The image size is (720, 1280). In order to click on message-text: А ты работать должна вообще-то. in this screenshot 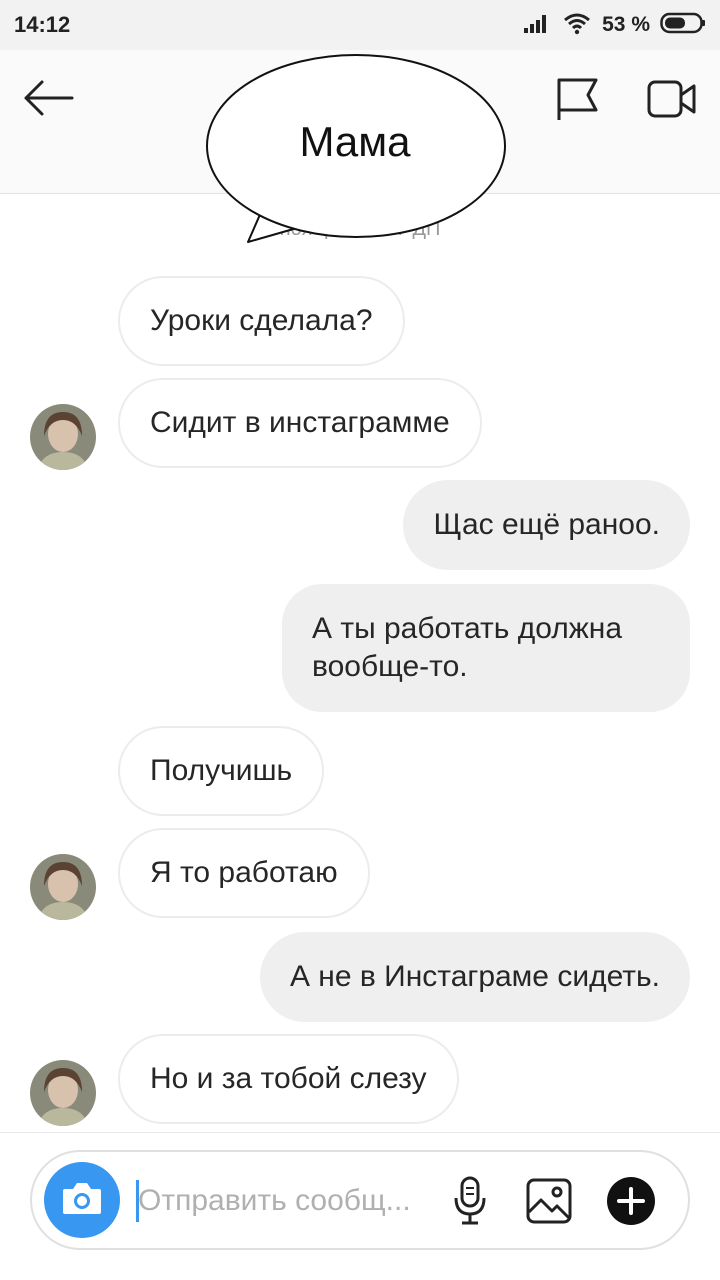, I will do `click(467, 647)`.